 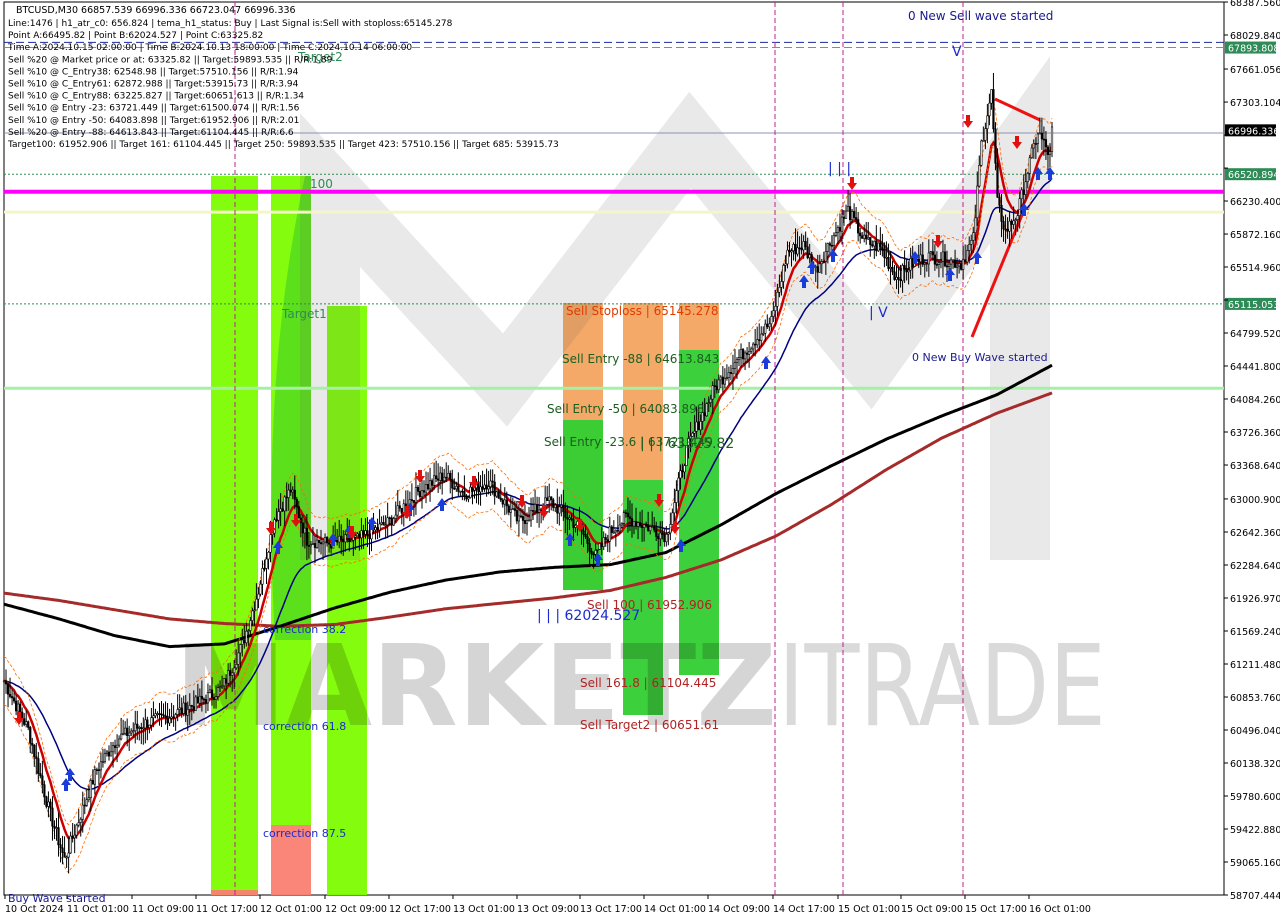 What do you see at coordinates (1255, 698) in the screenshot?
I see `y-axis-label: 60853.760` at bounding box center [1255, 698].